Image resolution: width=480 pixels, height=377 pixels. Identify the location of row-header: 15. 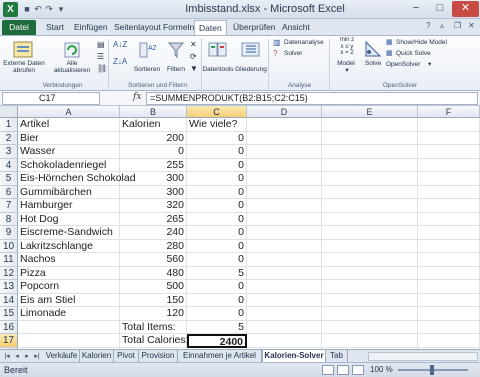
(9, 314).